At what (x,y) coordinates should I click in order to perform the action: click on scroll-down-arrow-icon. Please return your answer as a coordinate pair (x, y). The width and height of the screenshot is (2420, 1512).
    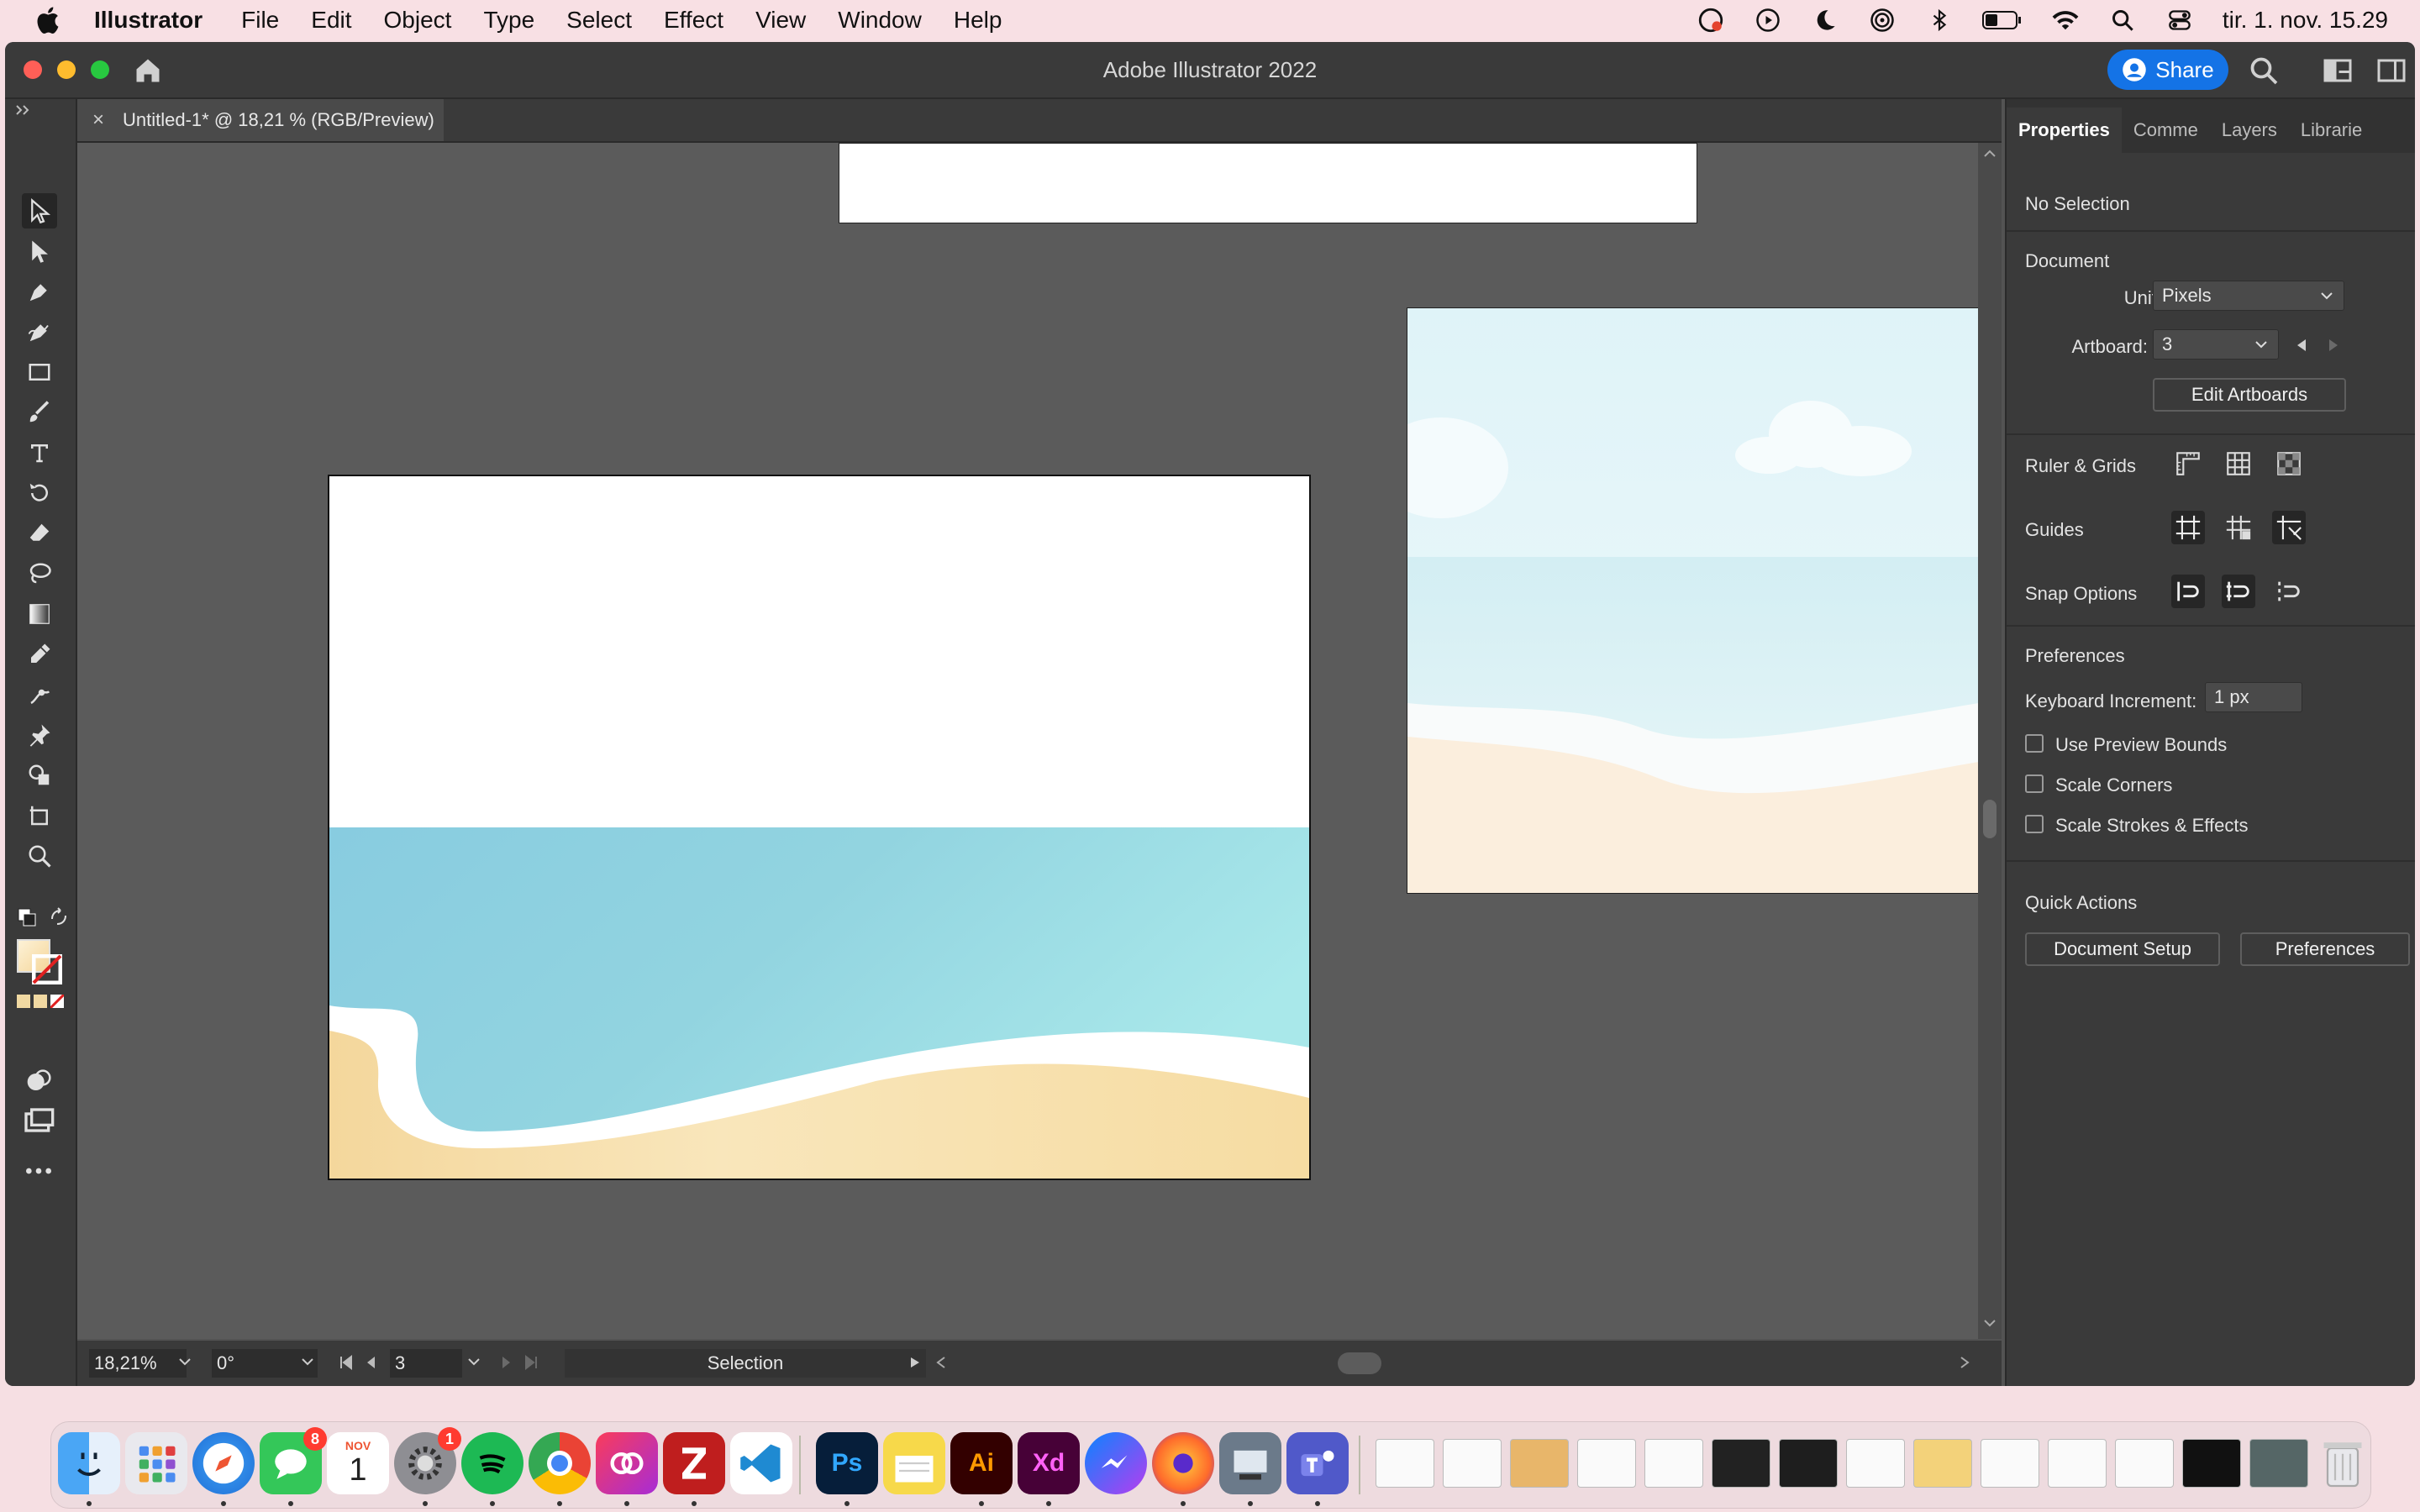
    Looking at the image, I should click on (1989, 1324).